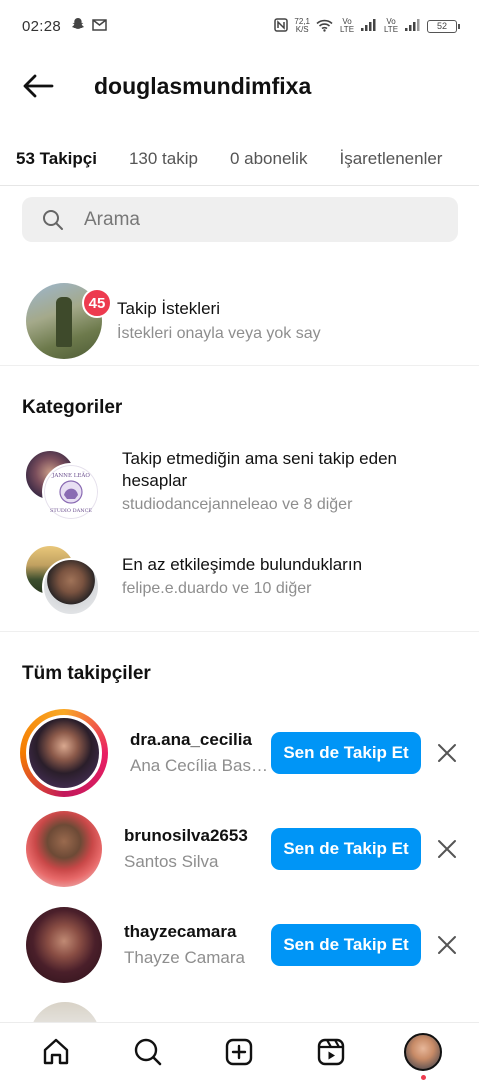 This screenshot has height=1080, width=479. I want to click on nav-reels, so click(331, 1052).